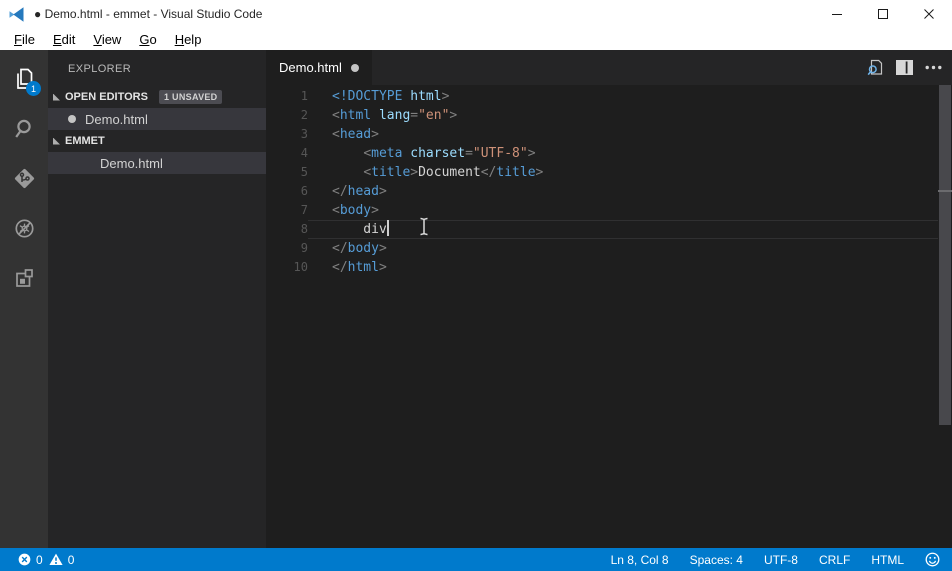 The width and height of the screenshot is (952, 571). I want to click on editor-scrollbar, so click(945, 316).